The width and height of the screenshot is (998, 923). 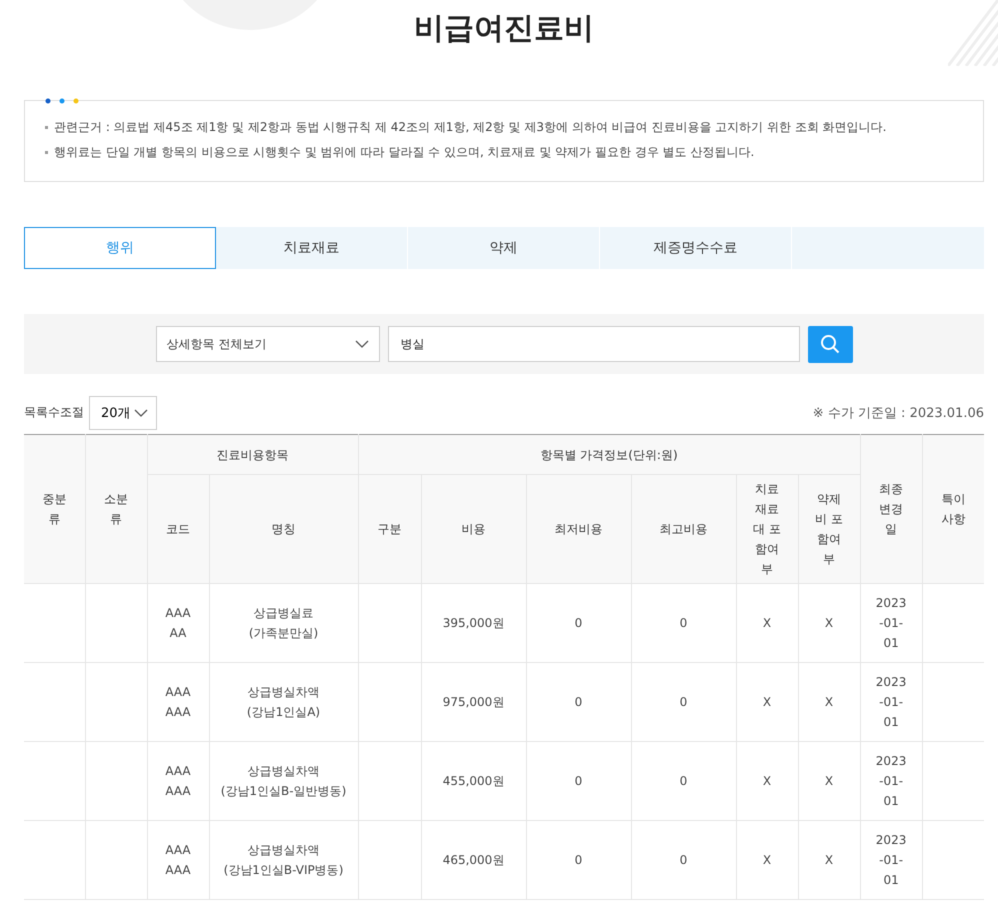 I want to click on table-cell: 상급병실차액 (강남1인실B-일반병동), so click(x=283, y=781).